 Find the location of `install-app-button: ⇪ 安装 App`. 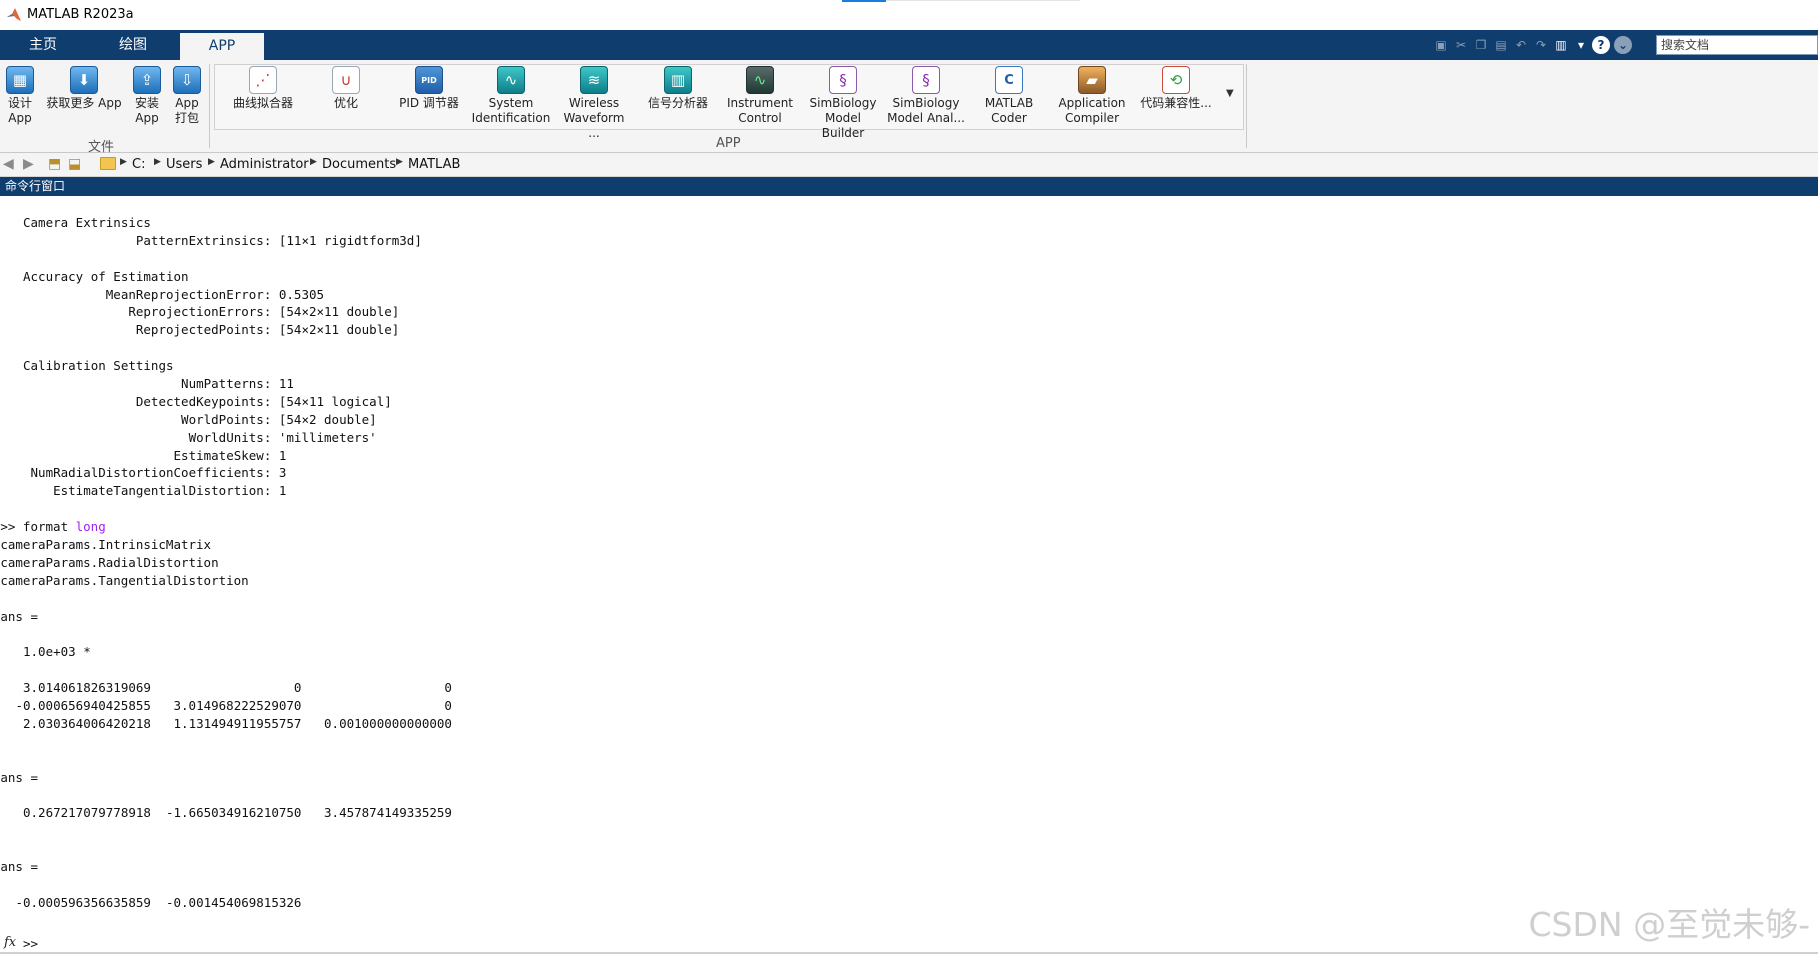

install-app-button: ⇪ 安装 App is located at coordinates (147, 96).